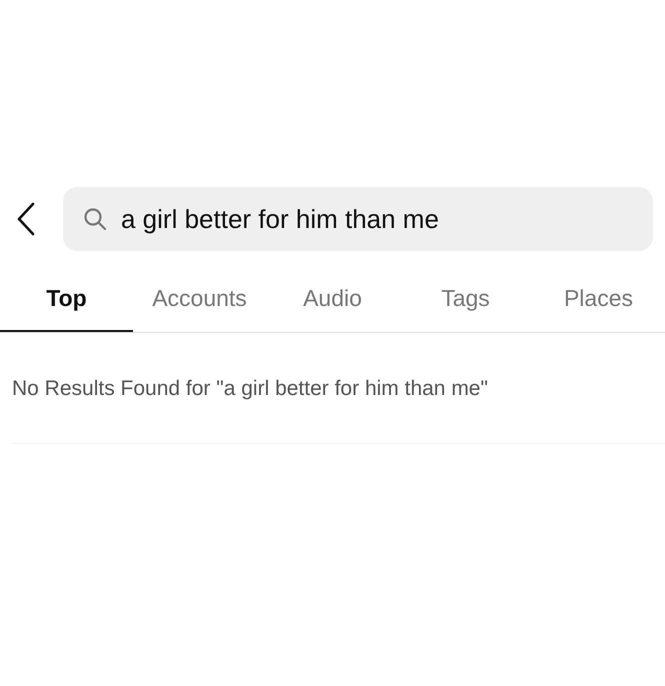 Image resolution: width=665 pixels, height=686 pixels. What do you see at coordinates (381, 219) in the screenshot?
I see `search-field: a girl better for him than me` at bounding box center [381, 219].